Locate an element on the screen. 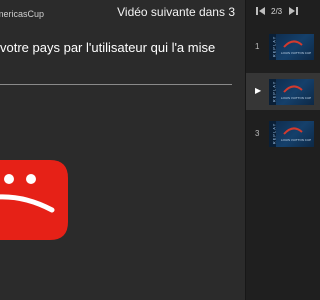  playlist-item-3: 3 REPLAY LOUIS VUITTON CUP is located at coordinates (283, 133).